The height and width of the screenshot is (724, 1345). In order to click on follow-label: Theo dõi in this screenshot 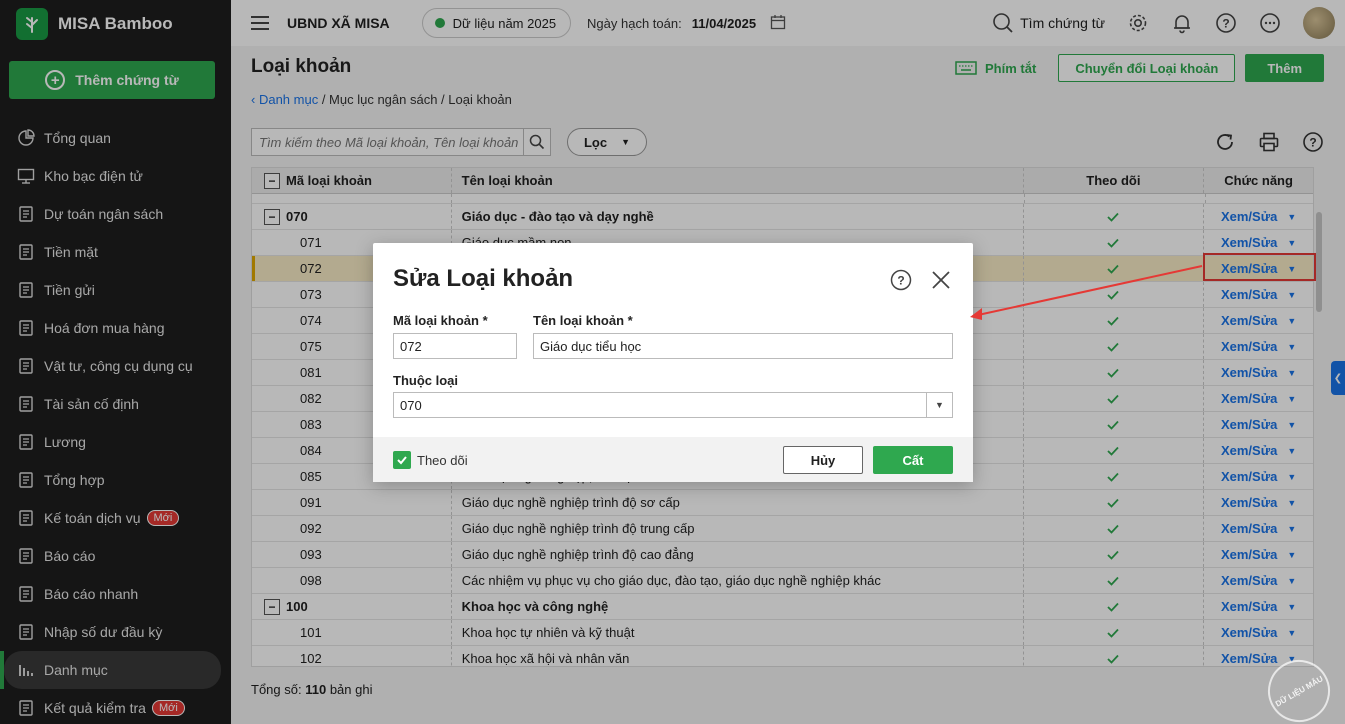, I will do `click(442, 460)`.